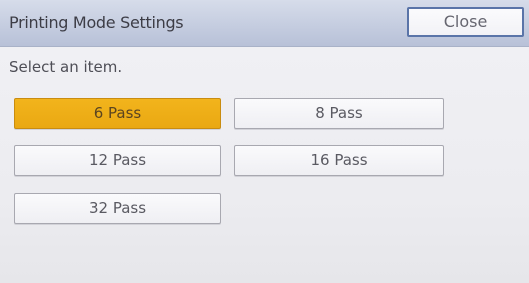  What do you see at coordinates (465, 22) in the screenshot?
I see `close-button: Close` at bounding box center [465, 22].